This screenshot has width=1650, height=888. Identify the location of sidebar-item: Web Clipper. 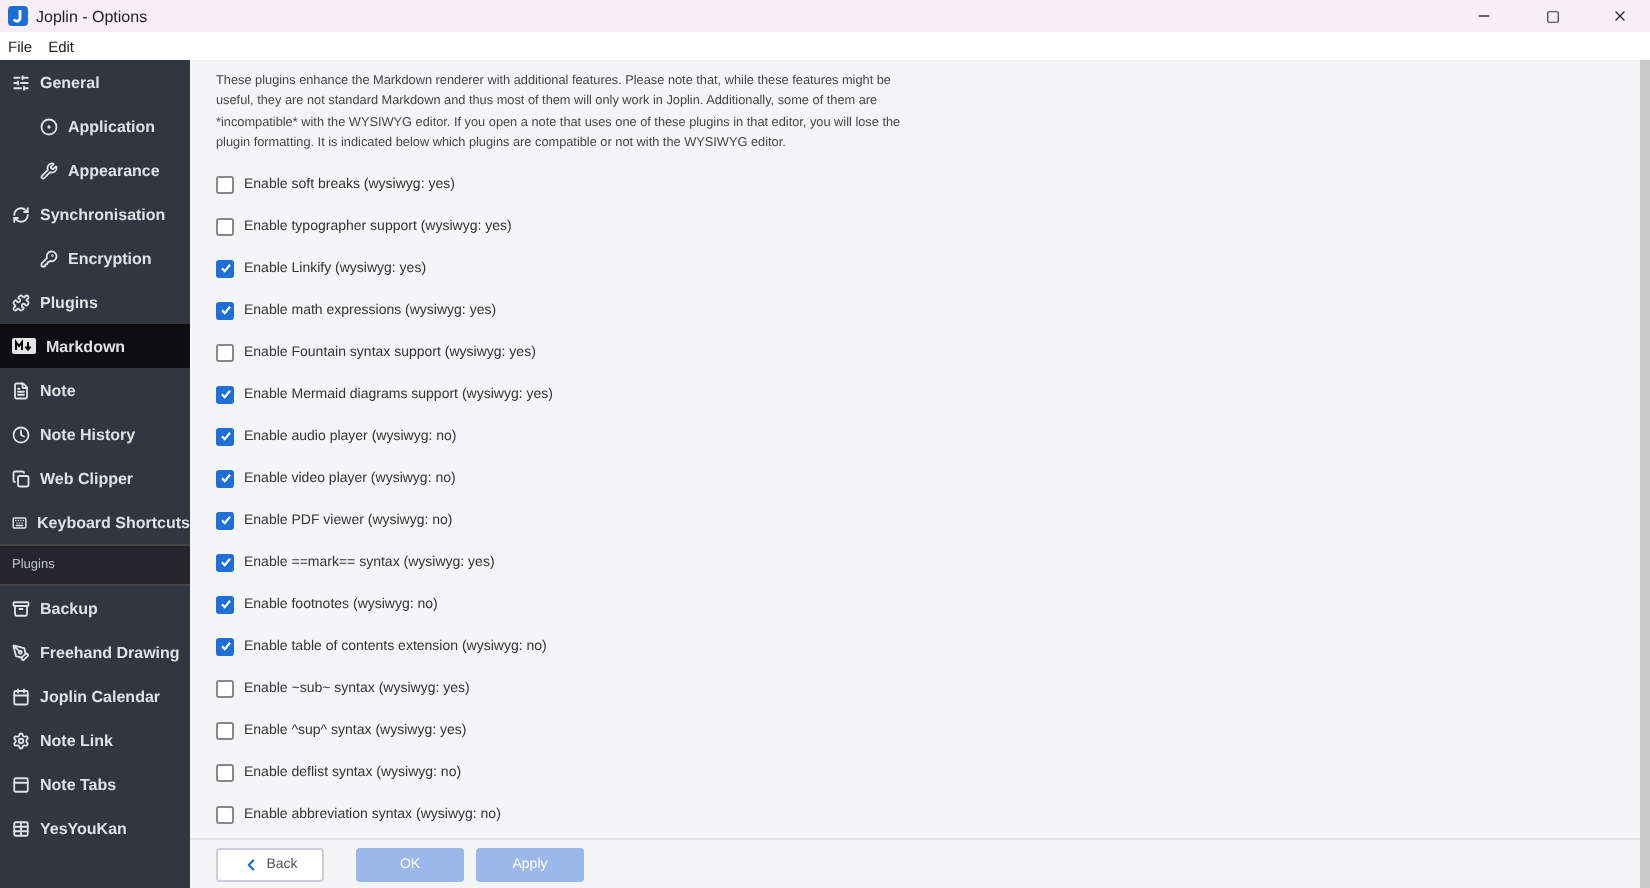
(95, 478).